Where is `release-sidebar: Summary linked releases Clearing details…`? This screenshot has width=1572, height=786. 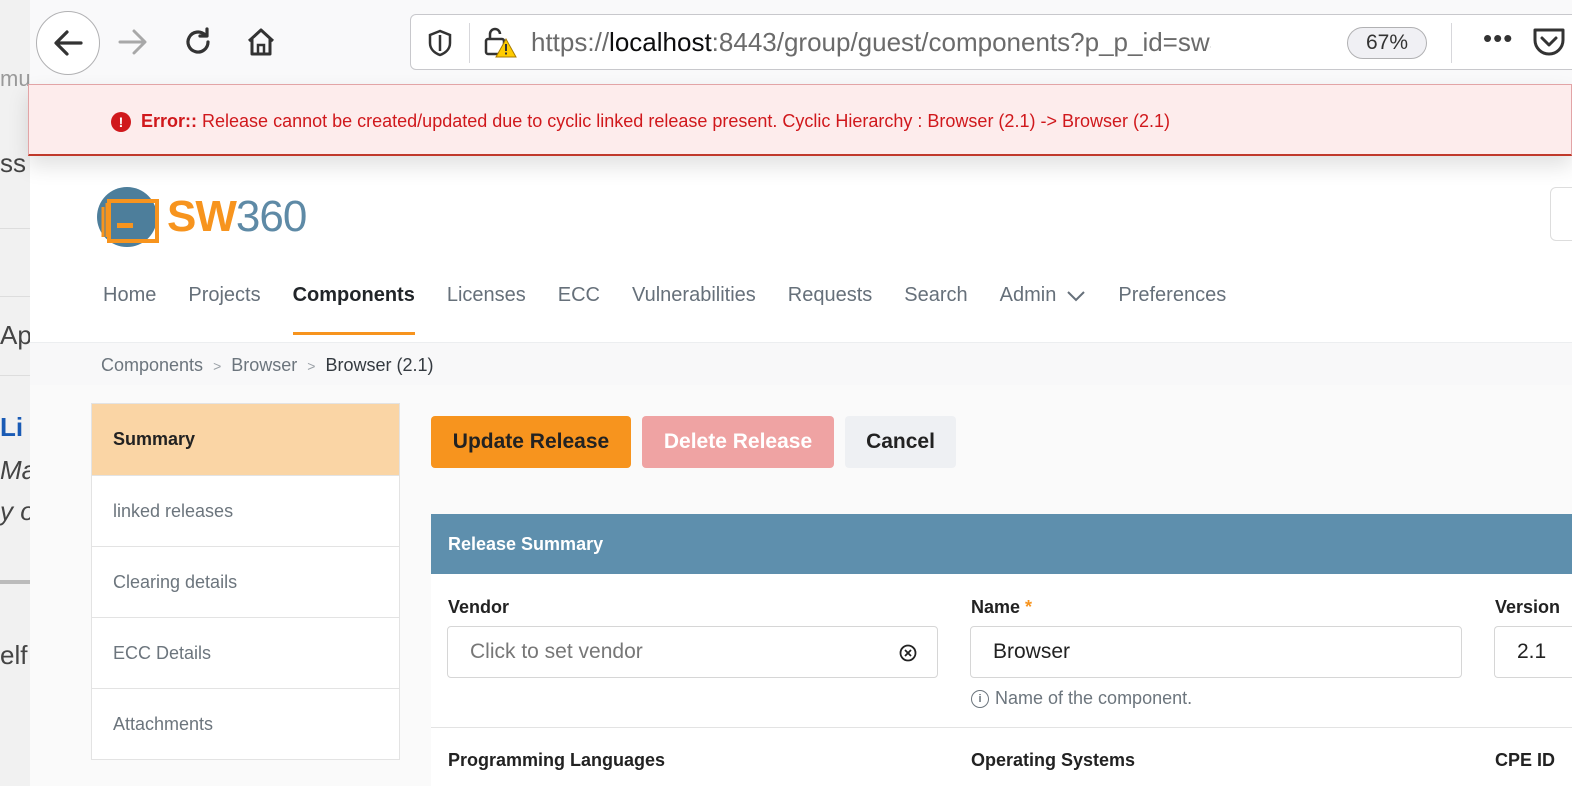 release-sidebar: Summary linked releases Clearing details… is located at coordinates (245, 581).